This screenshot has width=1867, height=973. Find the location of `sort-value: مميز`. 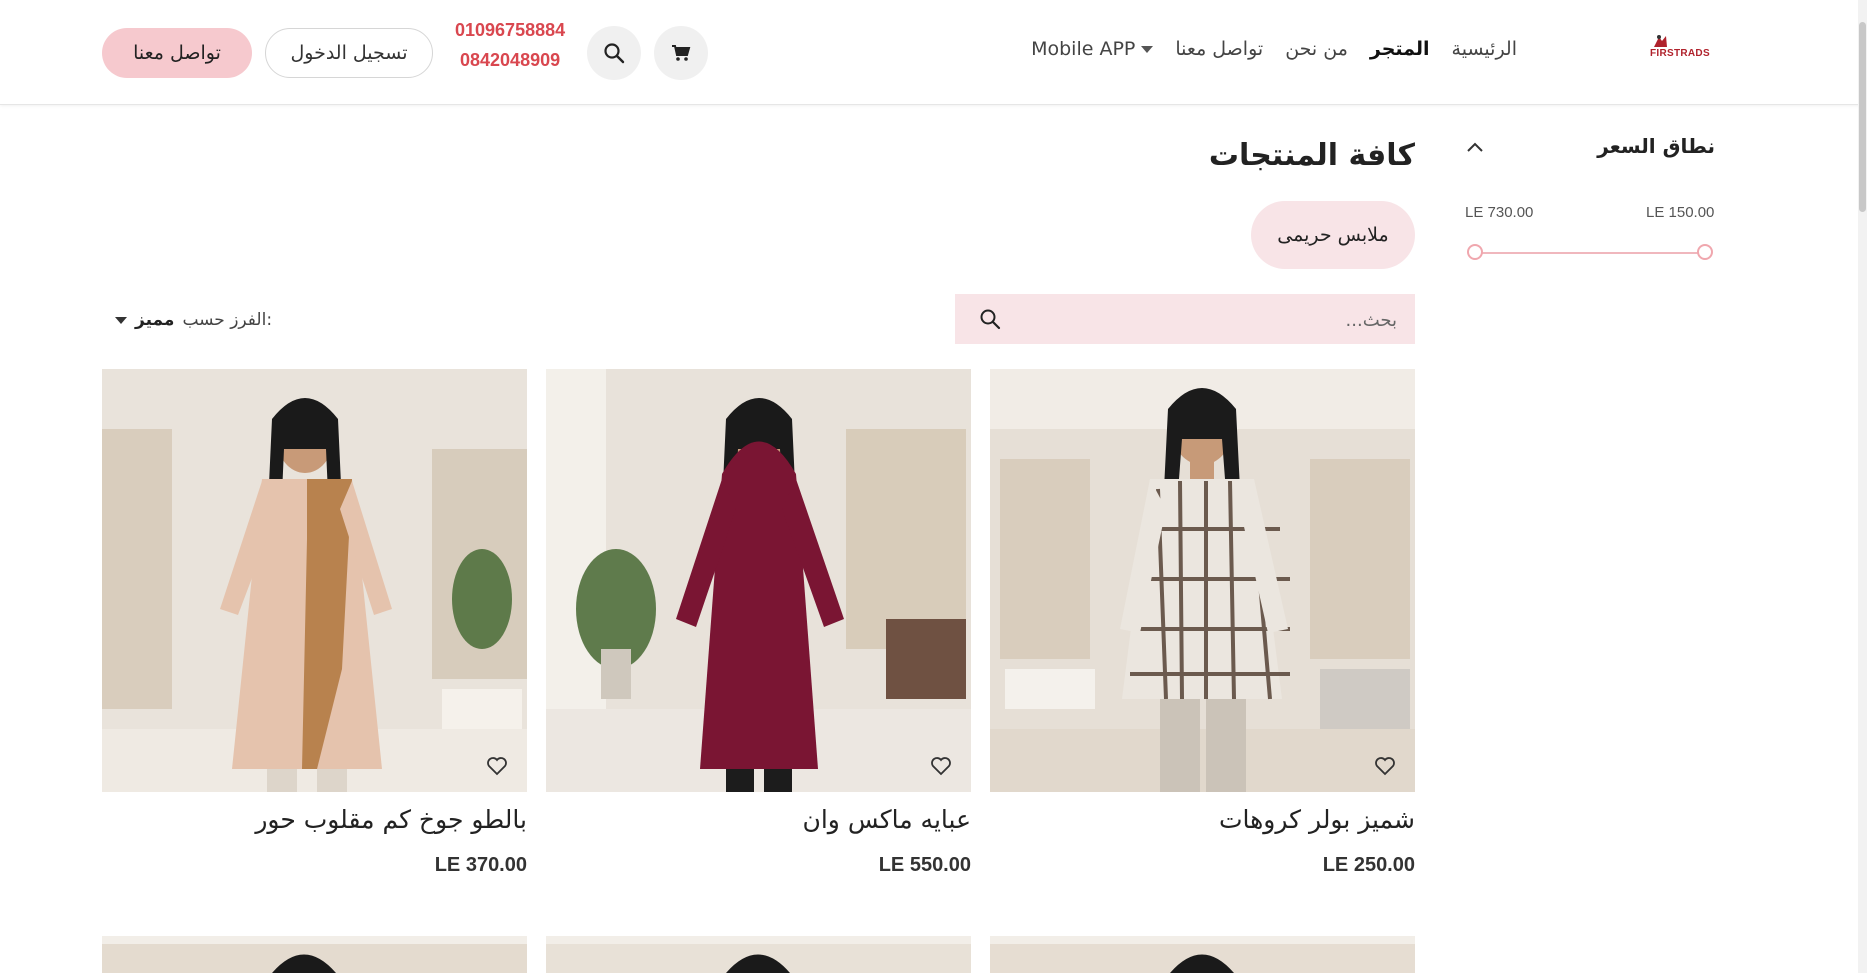

sort-value: مميز is located at coordinates (155, 320).